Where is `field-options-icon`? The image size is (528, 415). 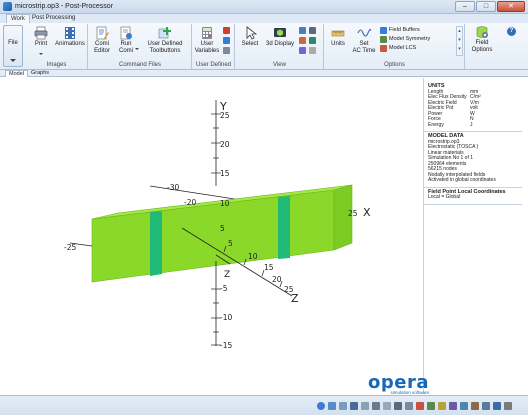
field-options-icon is located at coordinates (482, 32).